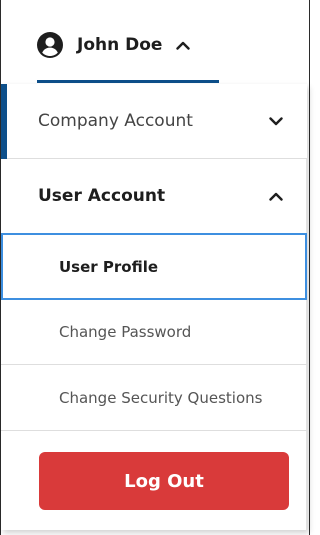 Image resolution: width=320 pixels, height=535 pixels. I want to click on section-label-user-account: User Account, so click(102, 196).